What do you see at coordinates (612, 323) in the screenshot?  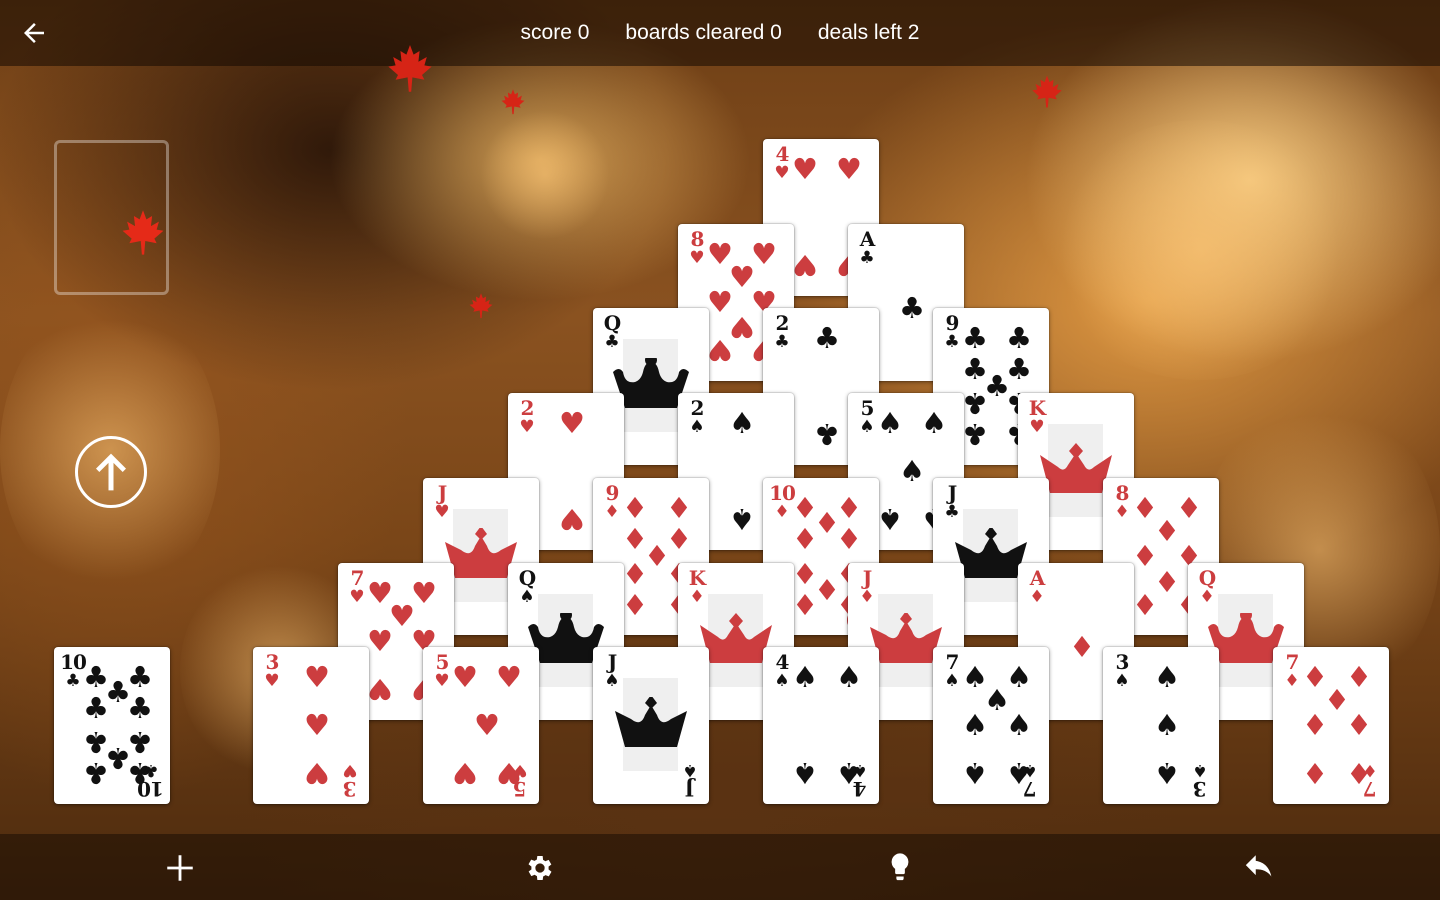 I see `card-rank: Q` at bounding box center [612, 323].